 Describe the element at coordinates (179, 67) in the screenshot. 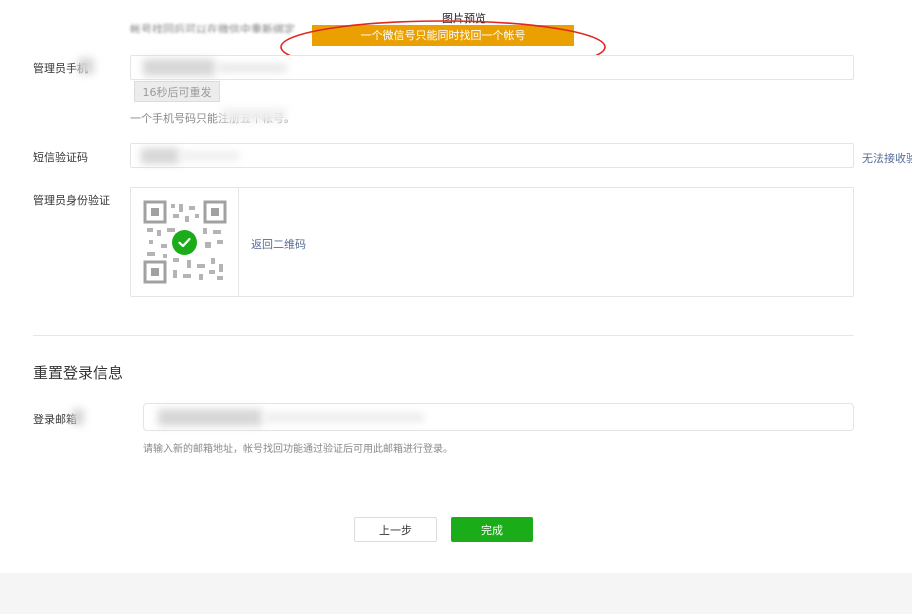

I see `phone-redaction` at that location.